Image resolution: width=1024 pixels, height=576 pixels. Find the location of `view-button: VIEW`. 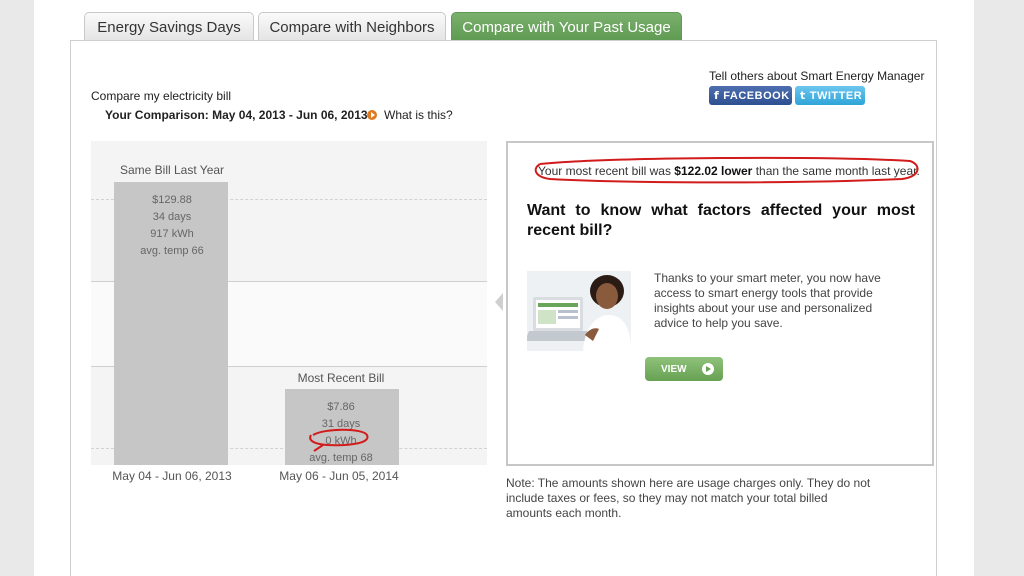

view-button: VIEW is located at coordinates (684, 369).